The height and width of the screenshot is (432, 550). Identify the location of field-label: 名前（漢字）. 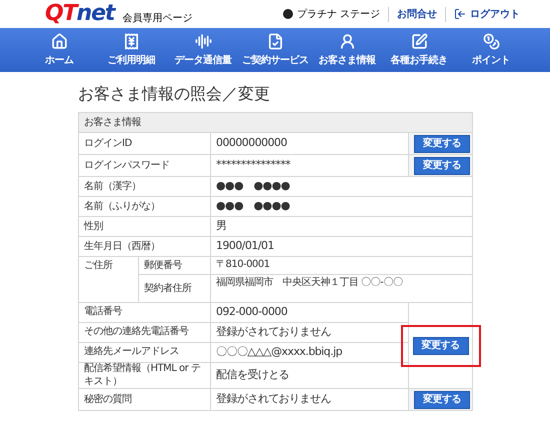
(112, 186).